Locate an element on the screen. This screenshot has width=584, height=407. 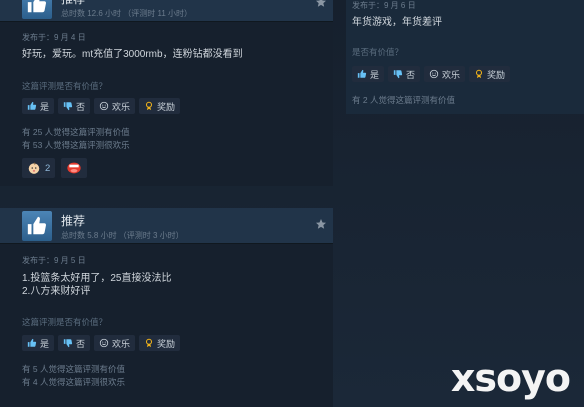
posted-date: 发布于：9 月 4 日 is located at coordinates (54, 37).